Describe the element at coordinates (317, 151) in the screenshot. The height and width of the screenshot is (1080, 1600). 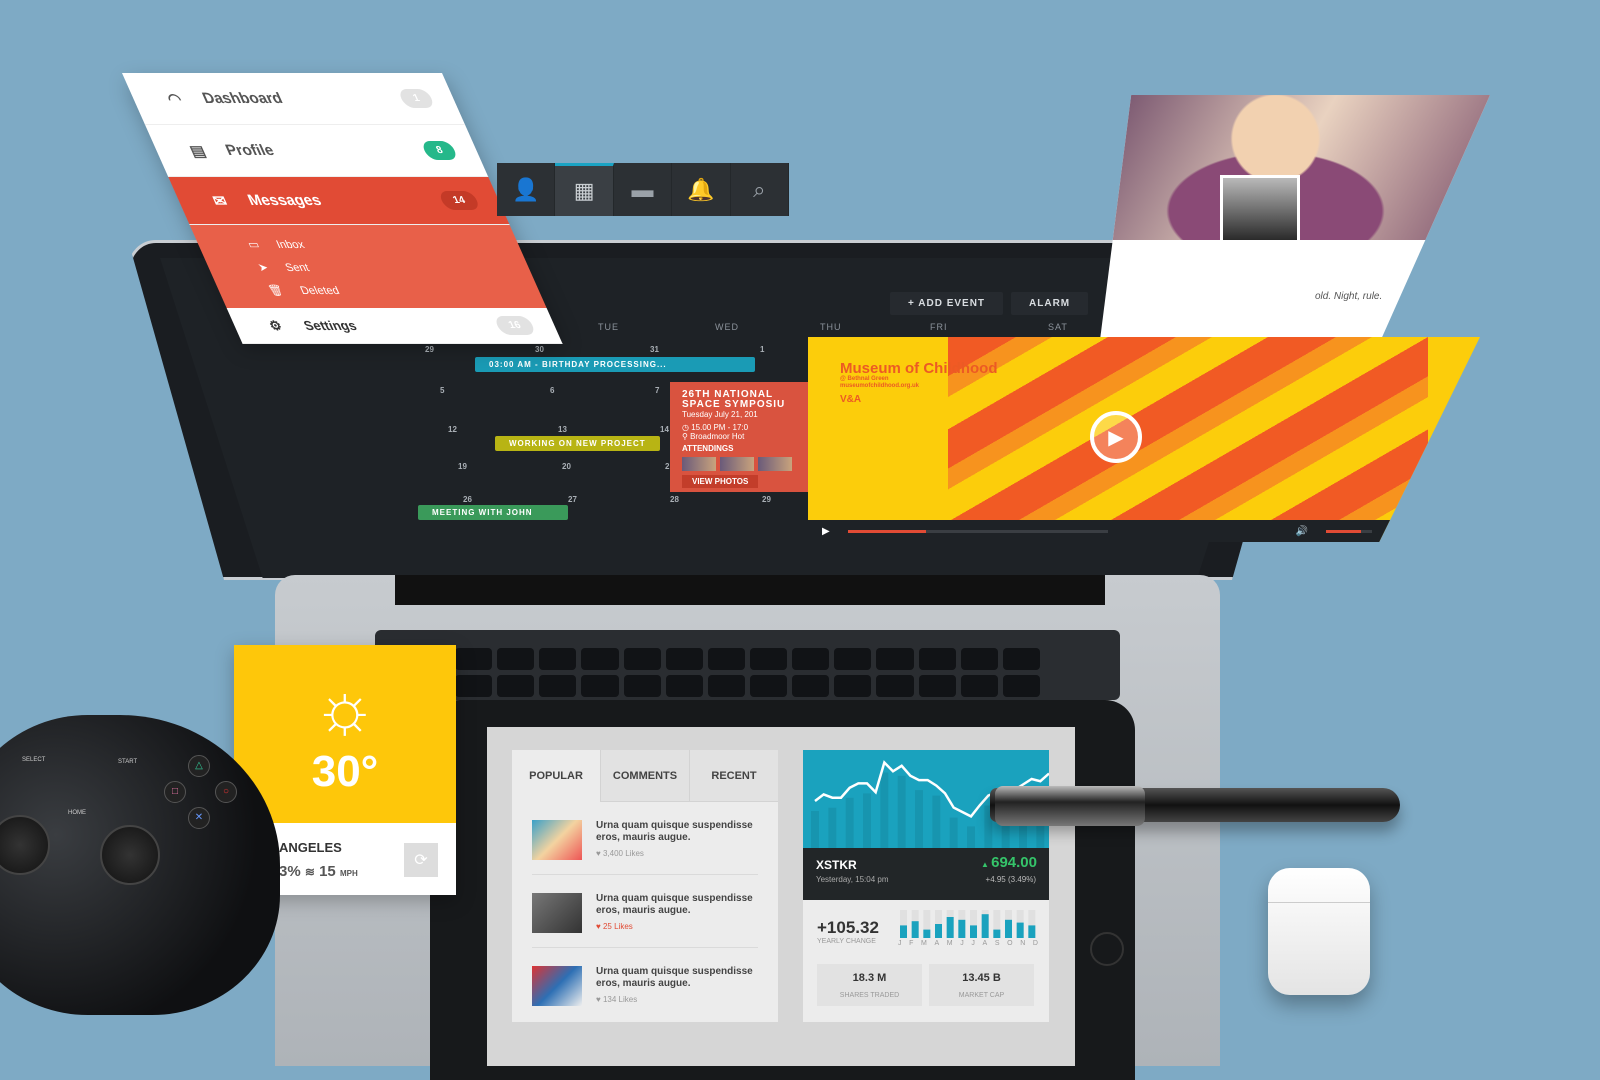
I see `sidebar-item-profile: ▤ Profile 8` at that location.